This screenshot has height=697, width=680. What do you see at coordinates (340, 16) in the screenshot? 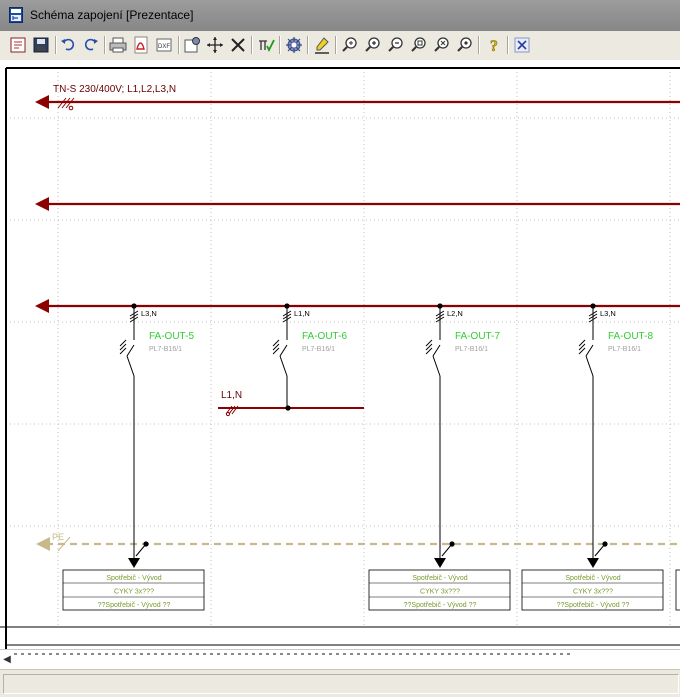
I see `title-bar: Schéma zapojení [Prezentace]` at bounding box center [340, 16].